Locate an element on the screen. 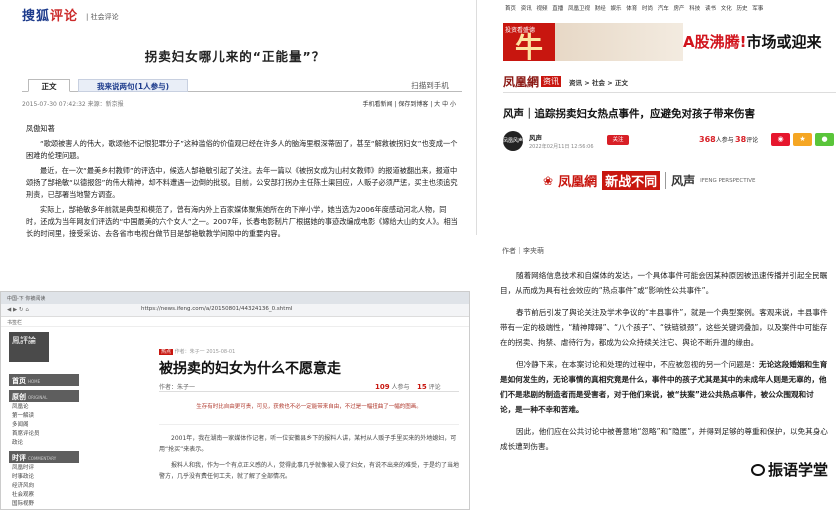  follow-button: 关注 is located at coordinates (618, 140).